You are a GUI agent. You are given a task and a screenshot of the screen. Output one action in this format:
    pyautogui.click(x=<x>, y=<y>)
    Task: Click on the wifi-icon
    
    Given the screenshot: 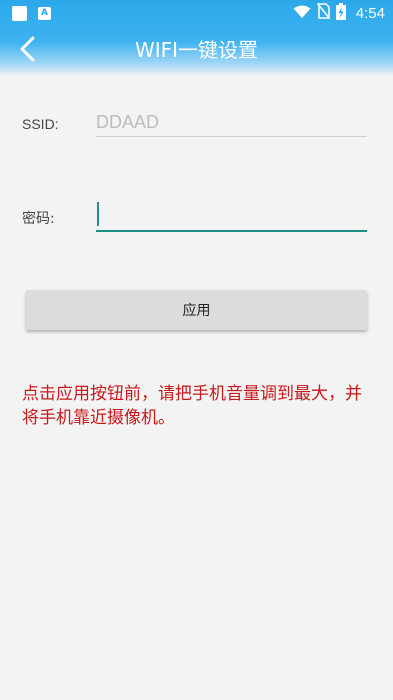 What is the action you would take?
    pyautogui.click(x=302, y=13)
    